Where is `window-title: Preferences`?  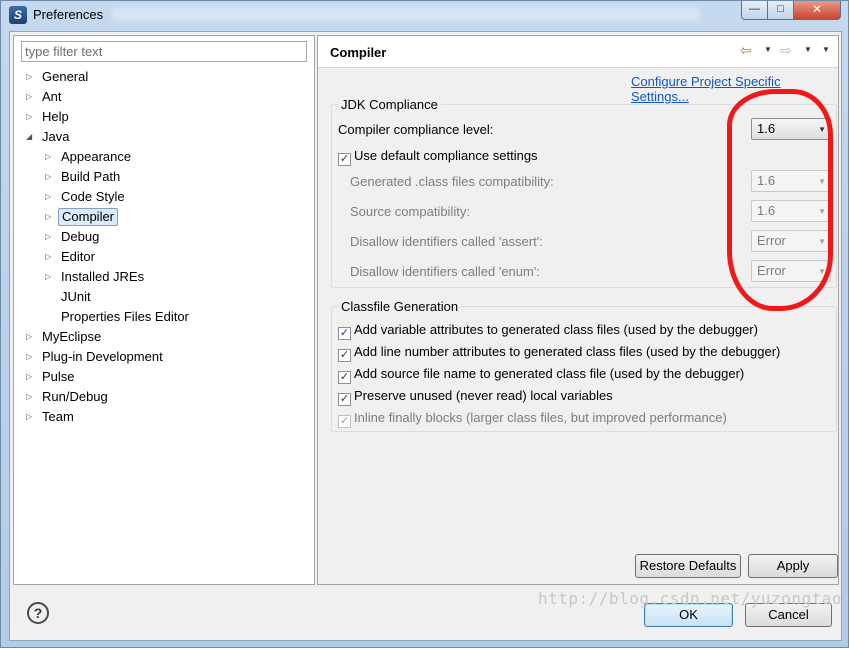 window-title: Preferences is located at coordinates (68, 14).